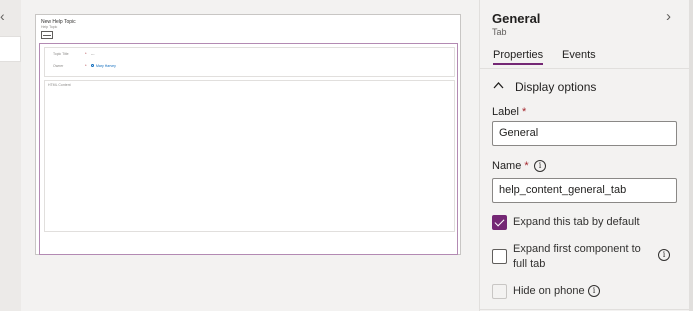  Describe the element at coordinates (516, 18) in the screenshot. I see `panel-title: General` at that location.